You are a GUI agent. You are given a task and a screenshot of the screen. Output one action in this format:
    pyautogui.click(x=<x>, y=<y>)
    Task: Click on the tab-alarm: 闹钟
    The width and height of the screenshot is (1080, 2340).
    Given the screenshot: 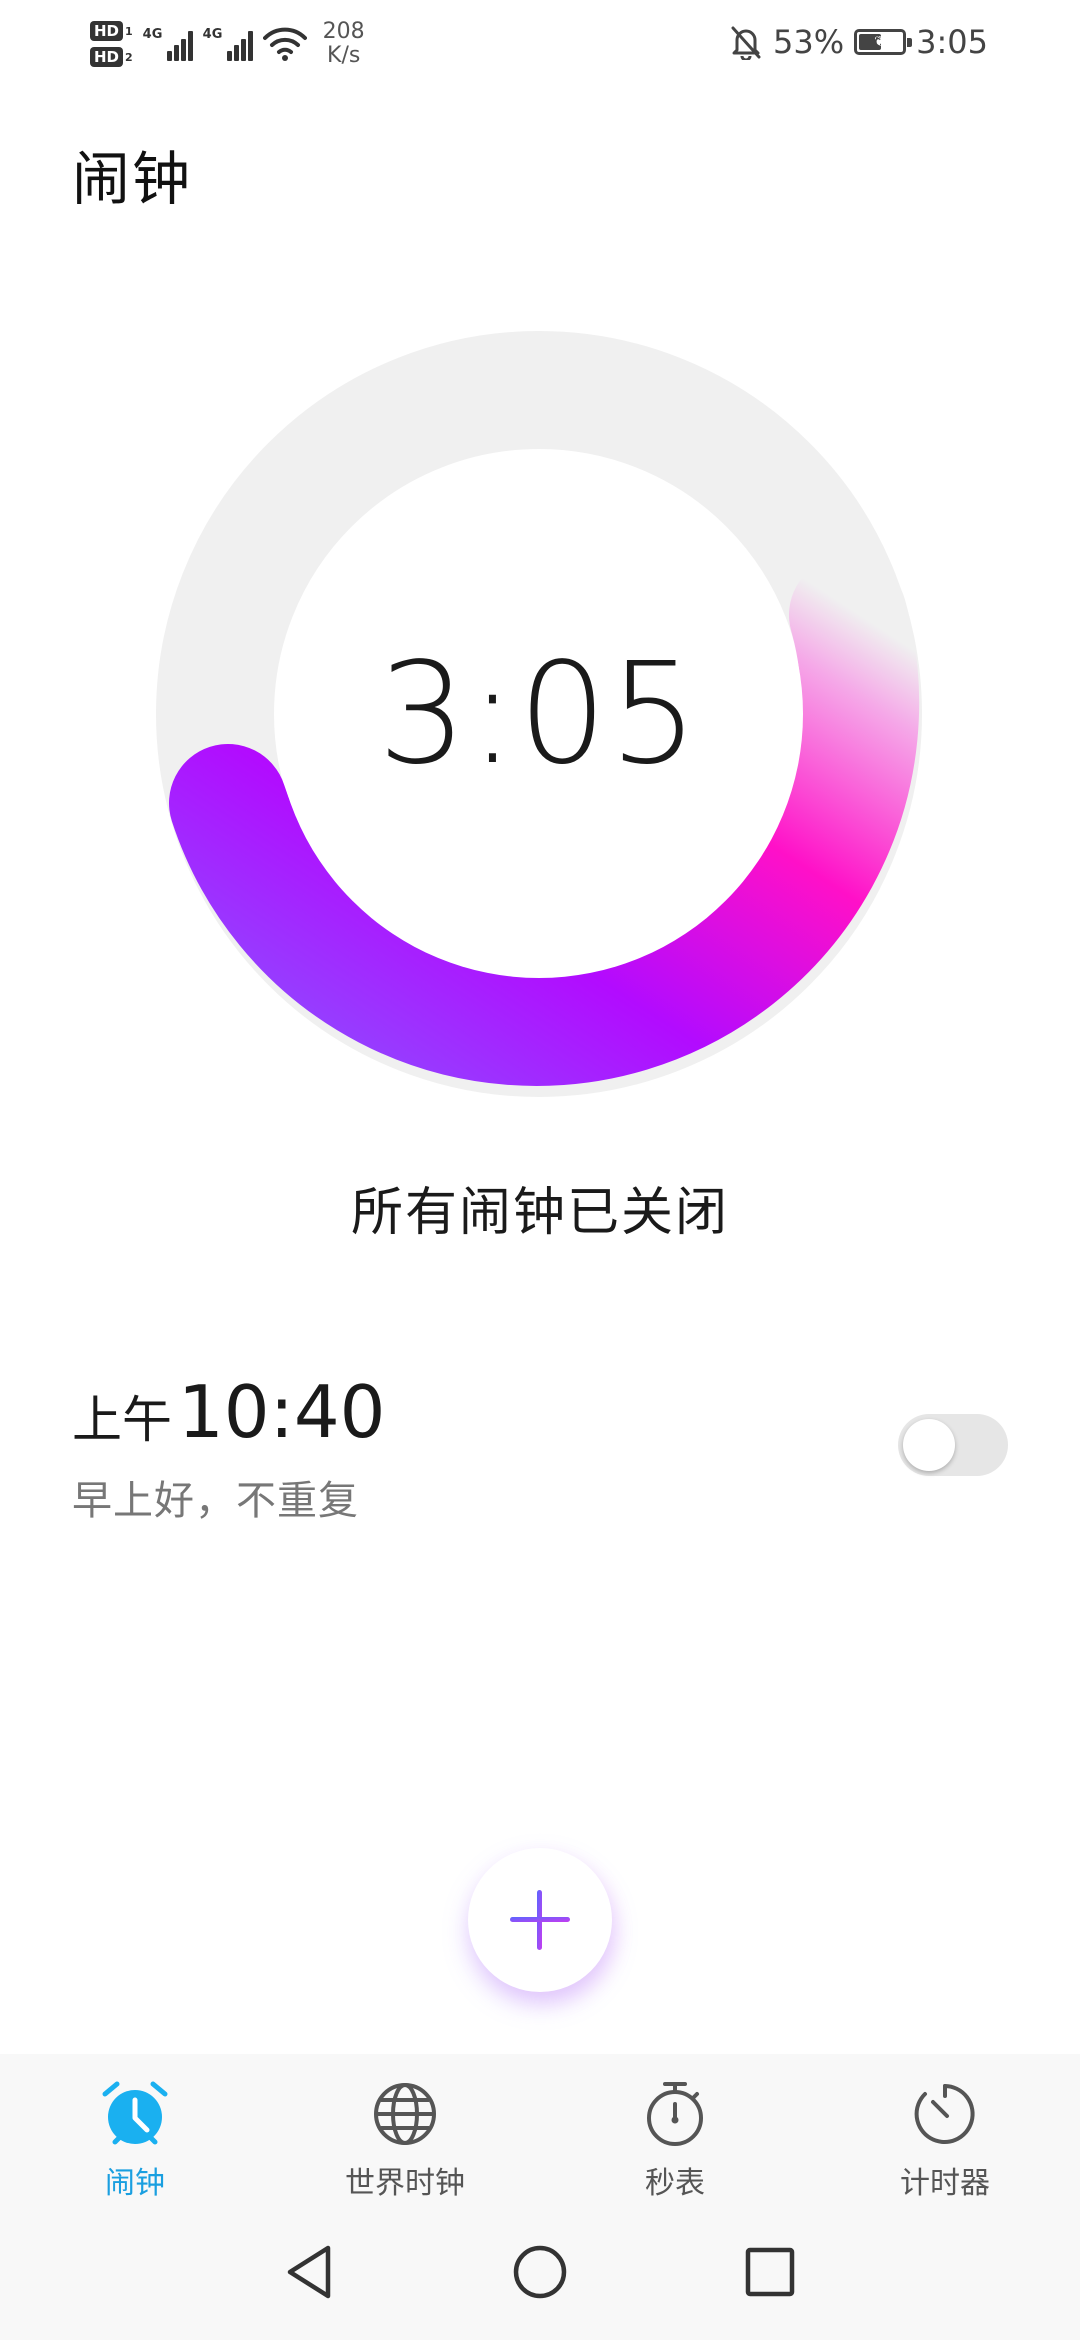 What is the action you would take?
    pyautogui.click(x=135, y=2140)
    